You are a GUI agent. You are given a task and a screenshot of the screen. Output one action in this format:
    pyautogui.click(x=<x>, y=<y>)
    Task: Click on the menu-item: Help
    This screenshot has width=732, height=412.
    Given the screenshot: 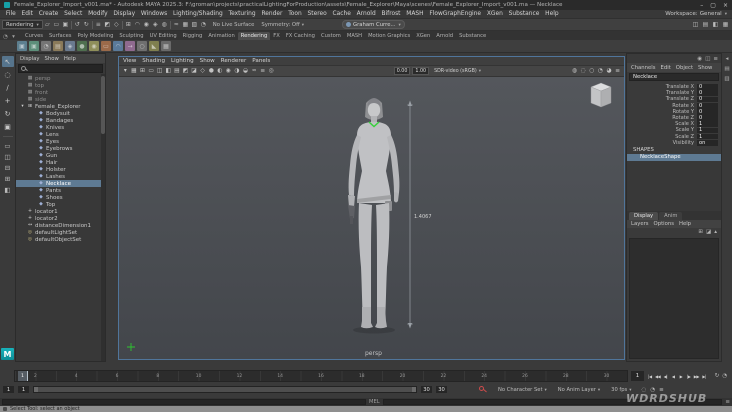 What is the action you would take?
    pyautogui.click(x=551, y=14)
    